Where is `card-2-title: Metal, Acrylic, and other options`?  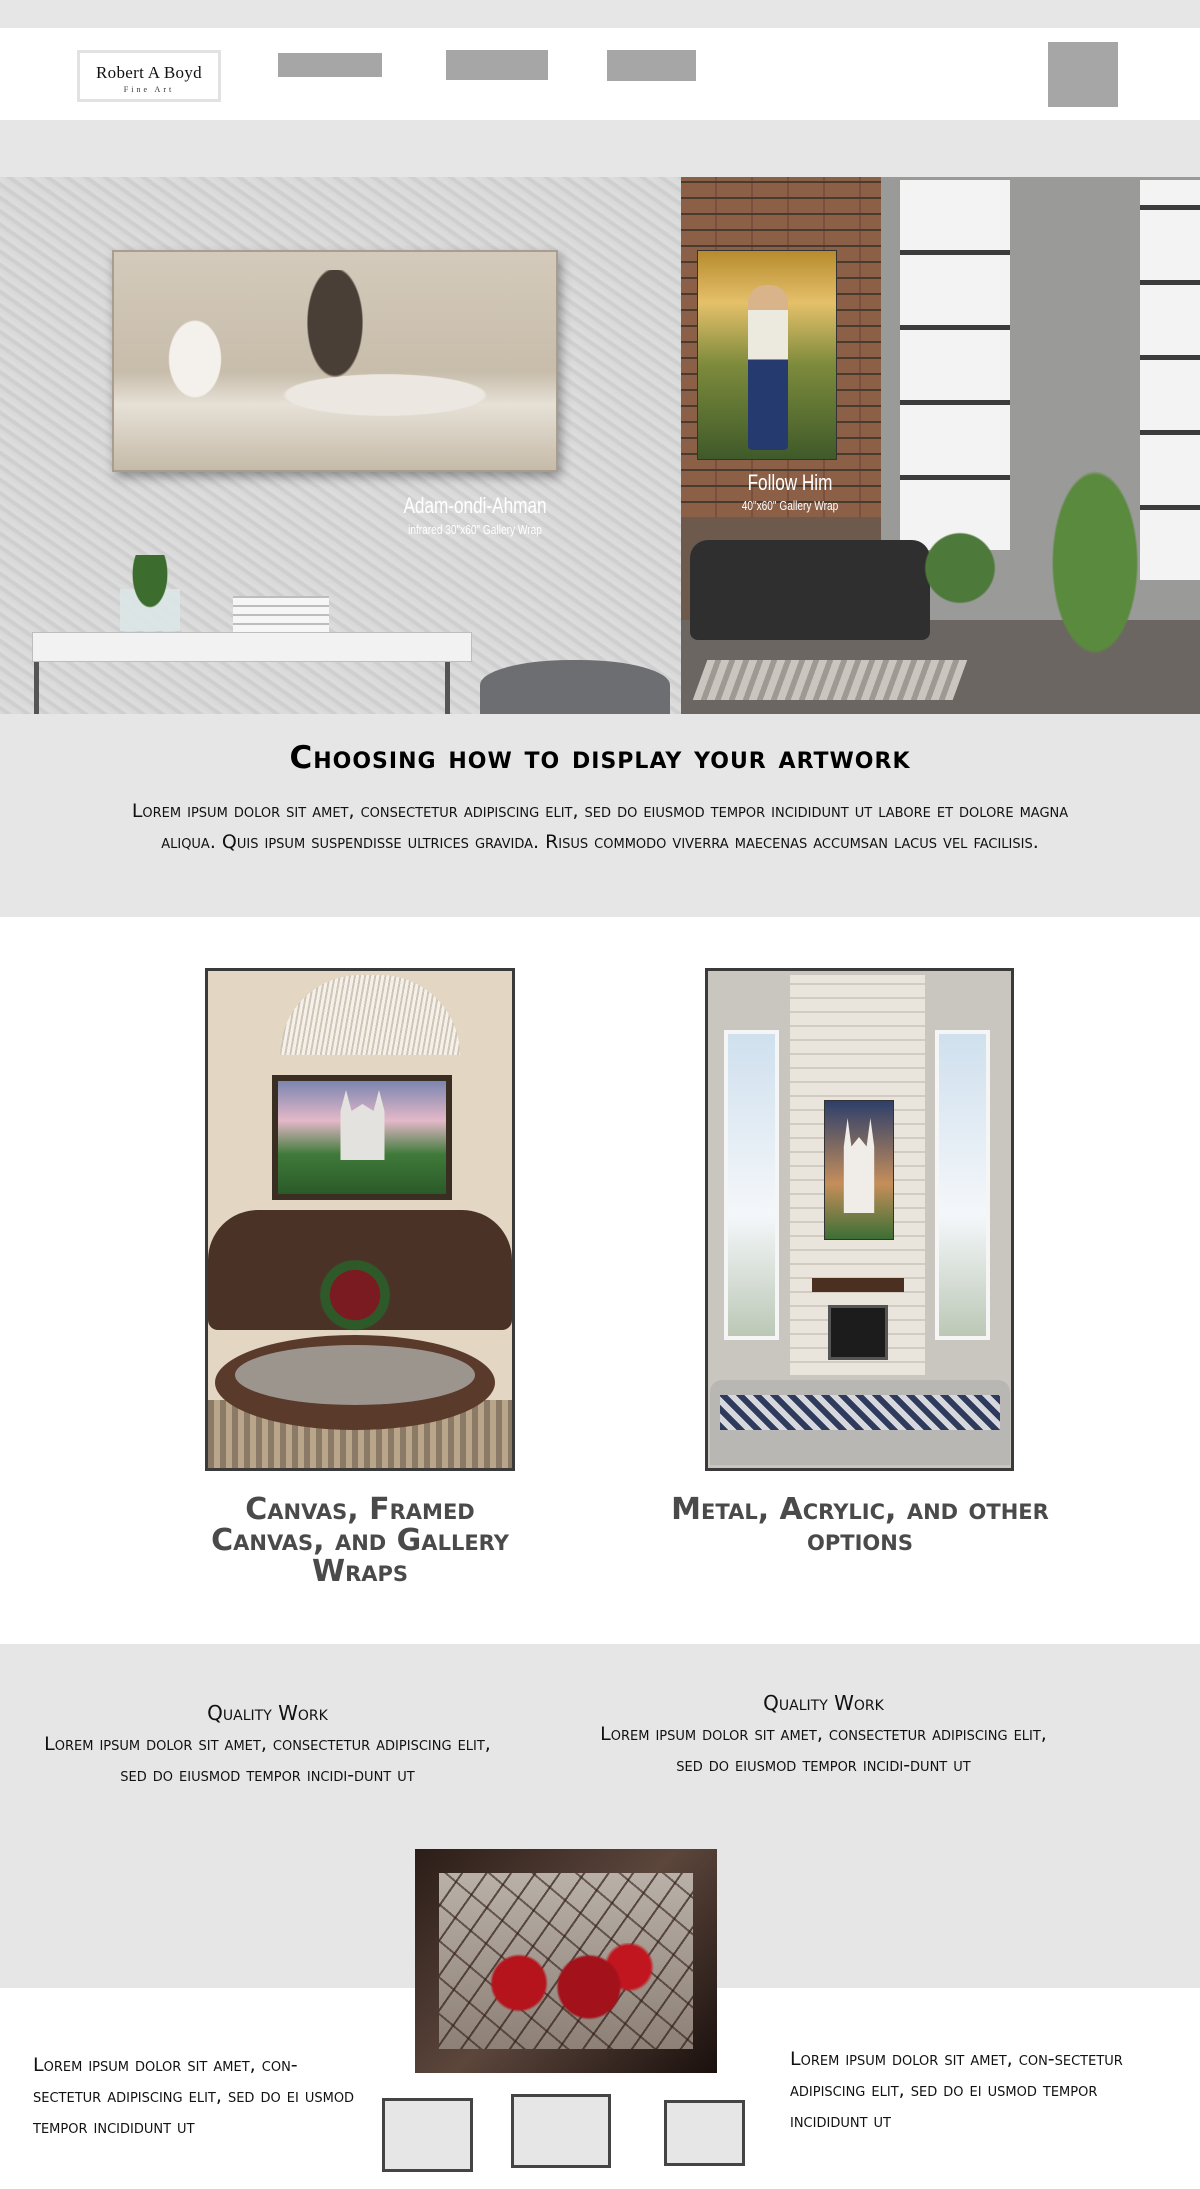
card-2-title: Metal, Acrylic, and other options is located at coordinates (860, 1525).